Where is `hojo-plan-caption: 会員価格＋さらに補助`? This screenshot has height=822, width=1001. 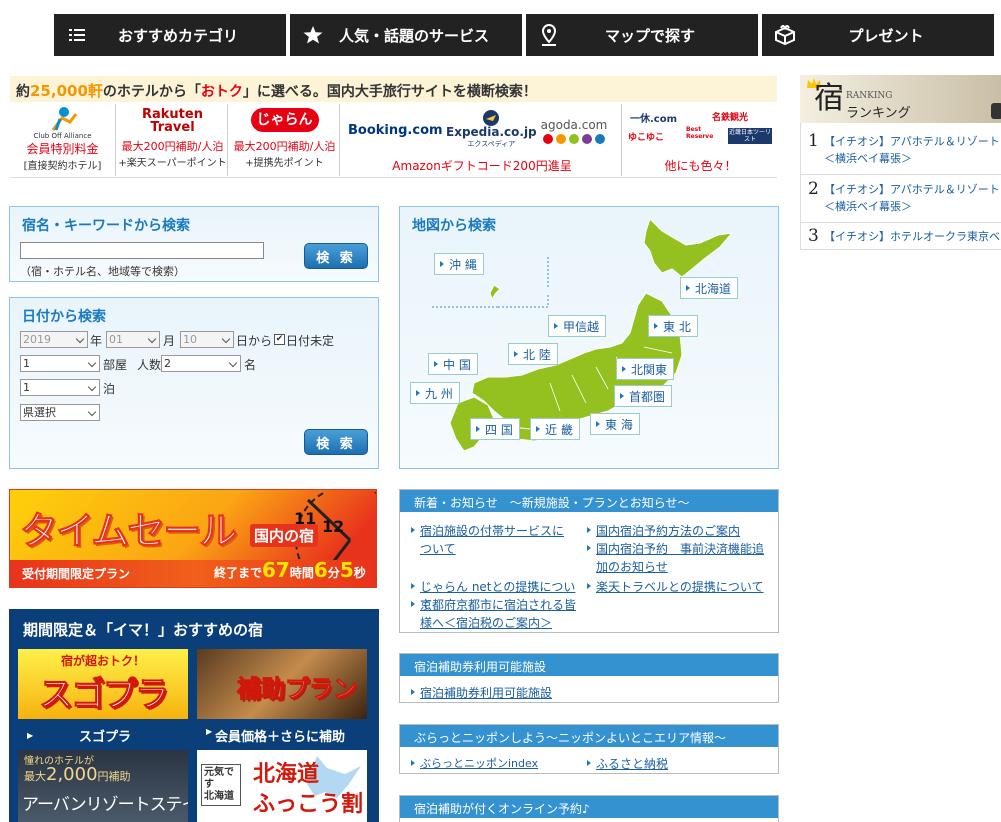 hojo-plan-caption: 会員価格＋さらに補助 is located at coordinates (280, 735).